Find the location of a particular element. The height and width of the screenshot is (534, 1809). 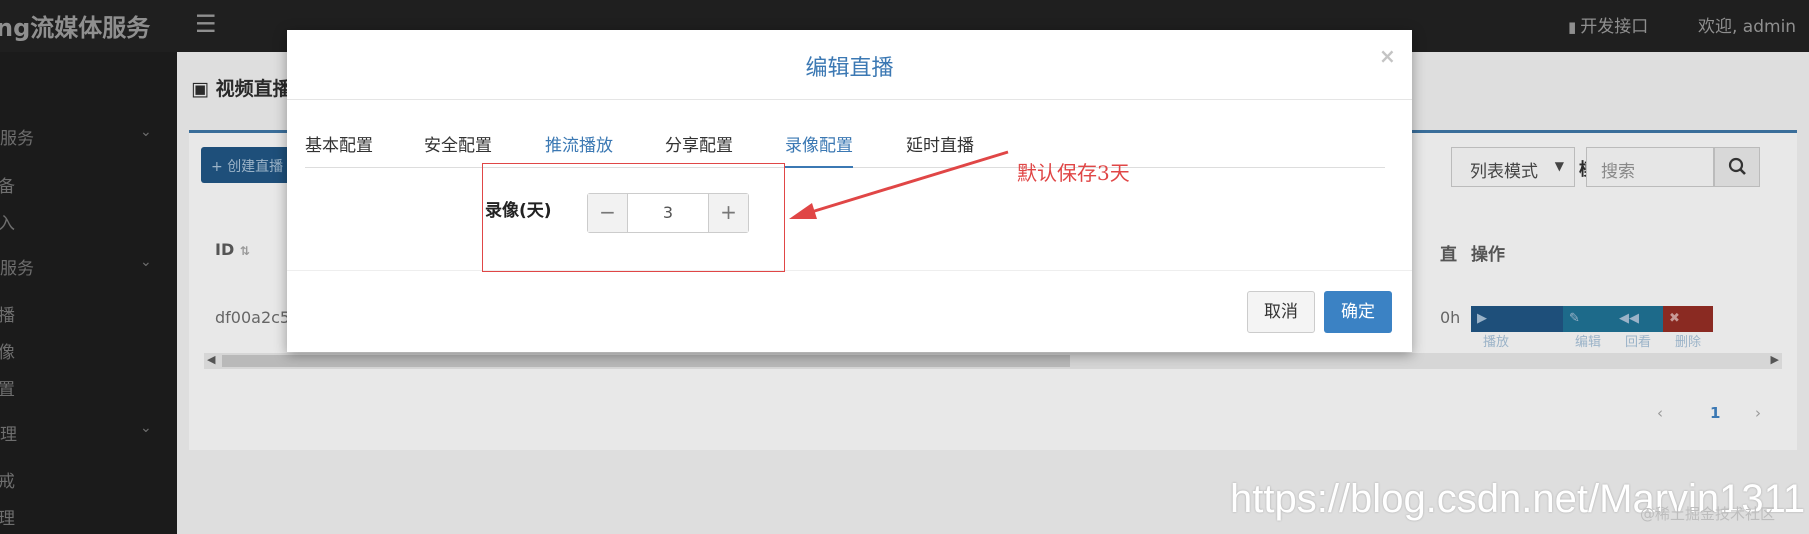

annotation-arrow is located at coordinates (899, 184).